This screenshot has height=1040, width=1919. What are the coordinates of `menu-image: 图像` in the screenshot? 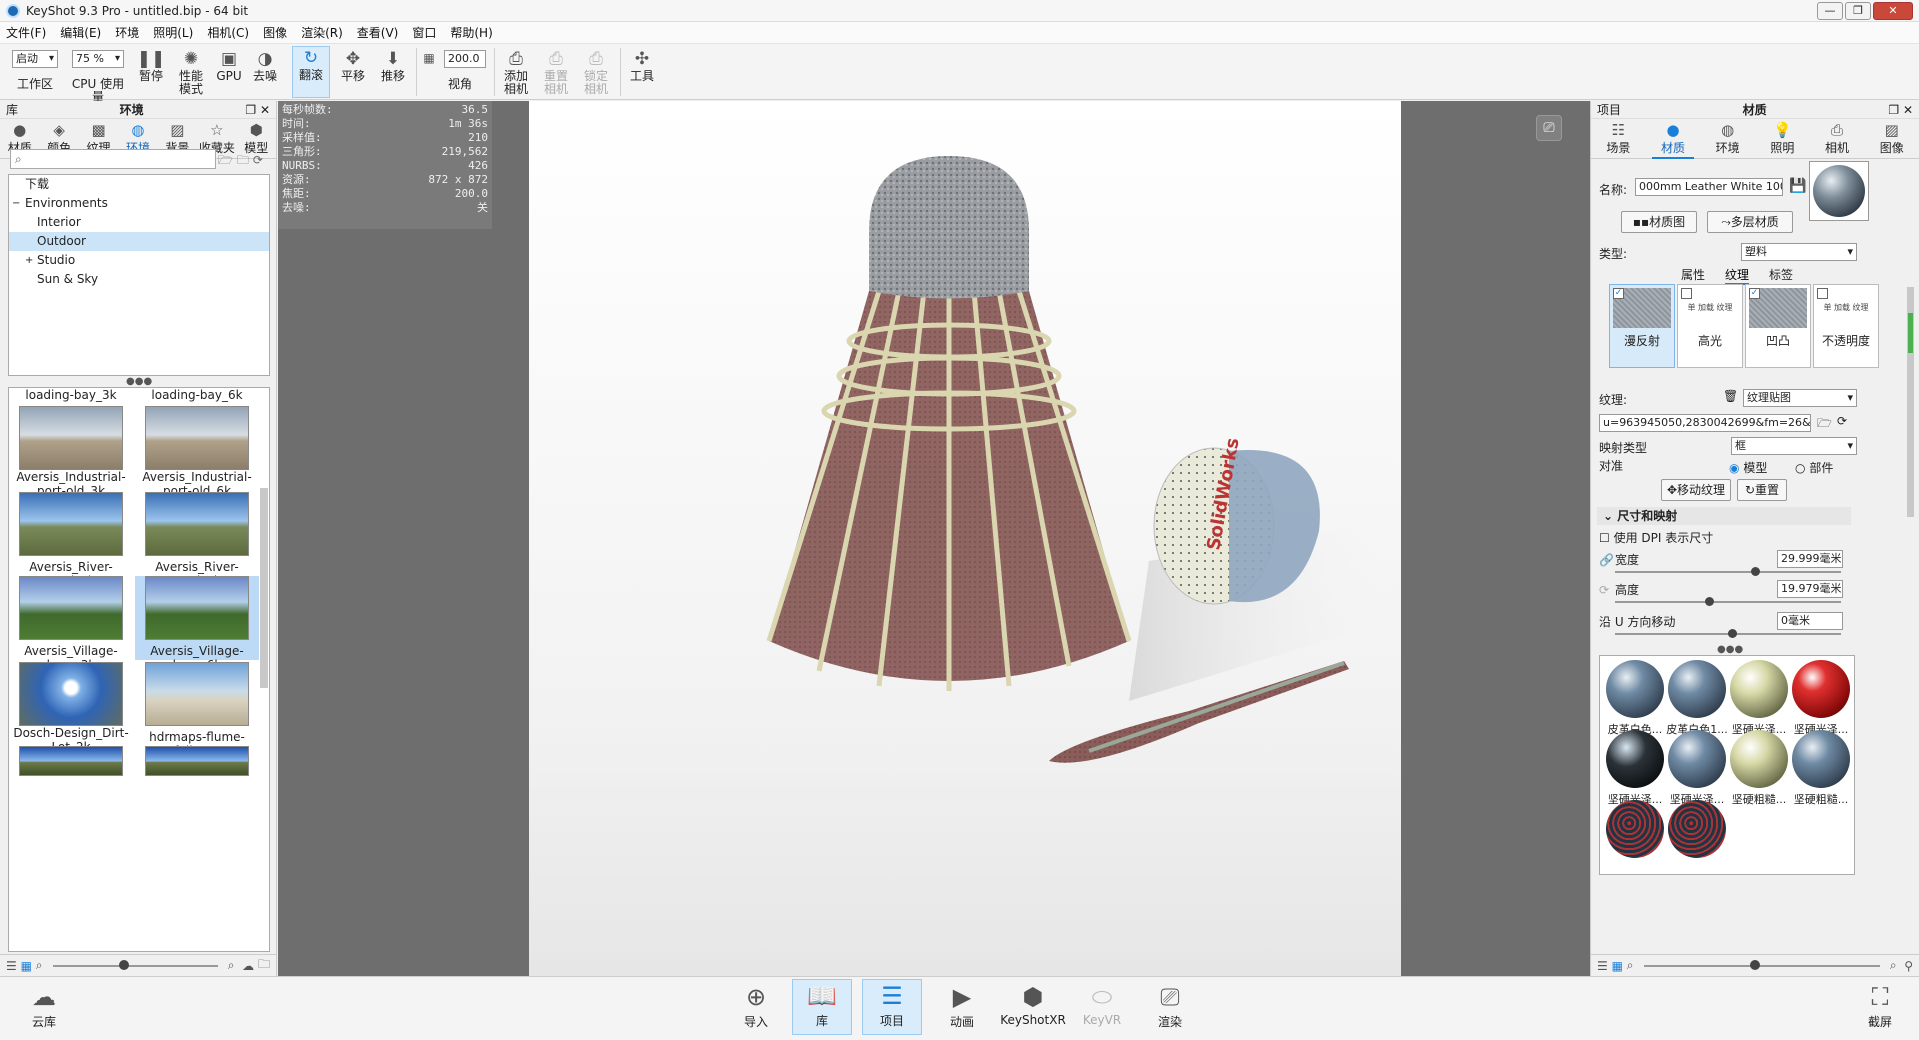 It's located at (275, 32).